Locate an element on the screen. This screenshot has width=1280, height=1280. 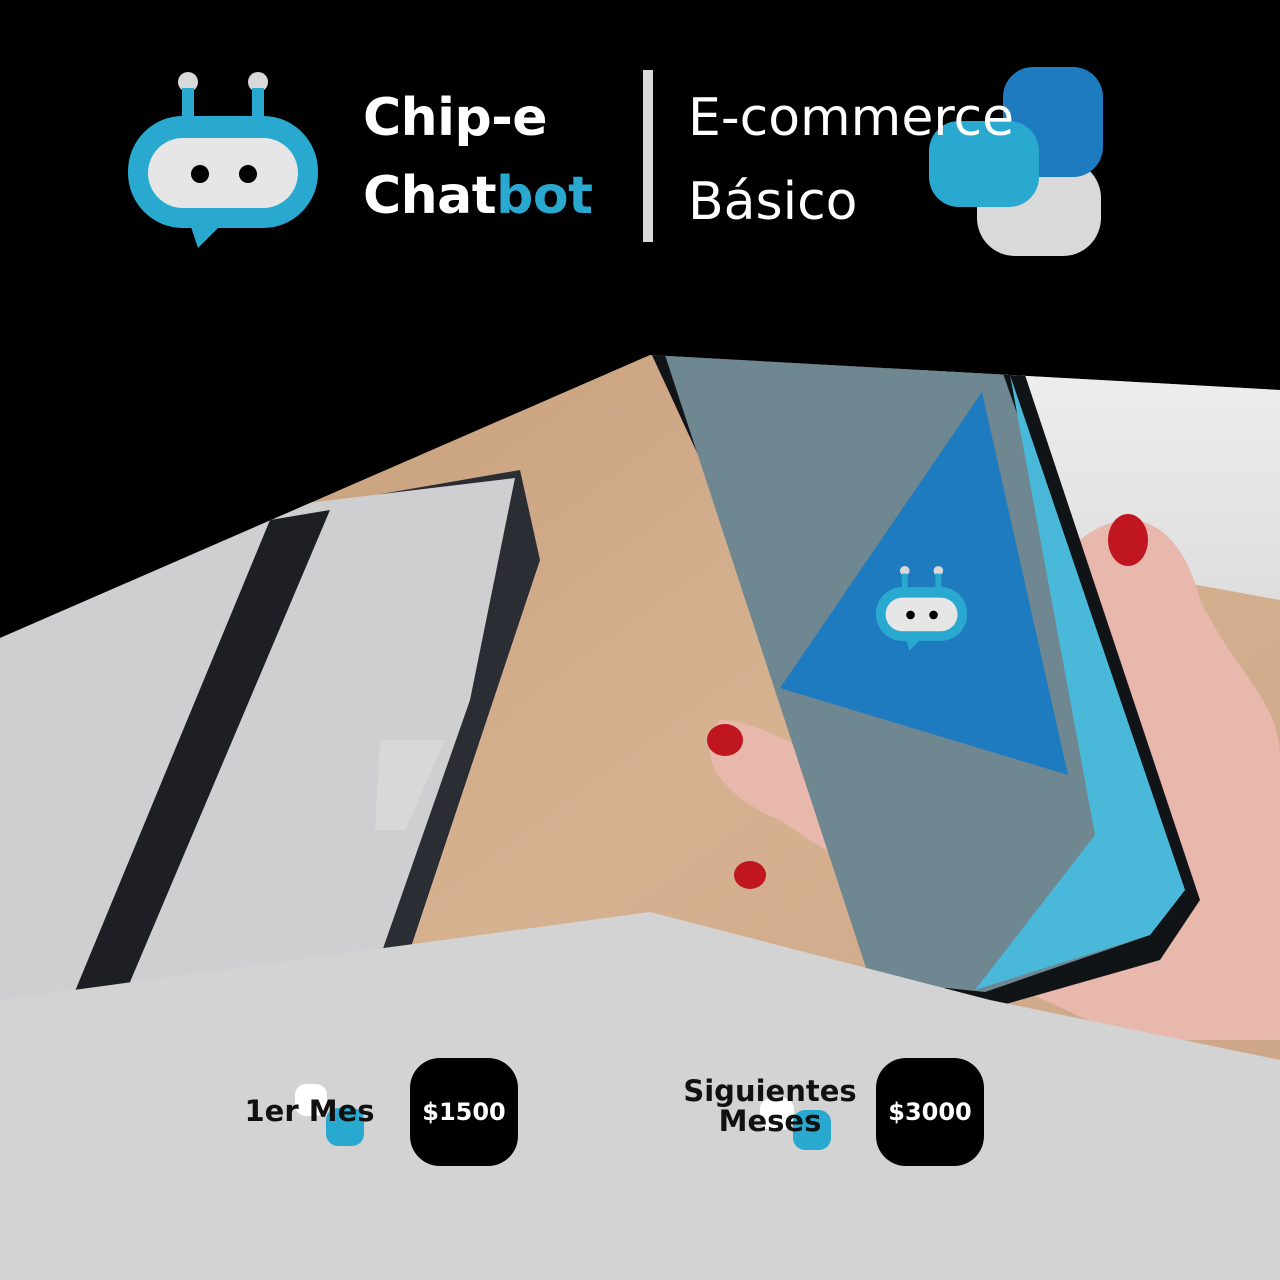
price-label-following-months: Siguientes Meses is located at coordinates (770, 1106).